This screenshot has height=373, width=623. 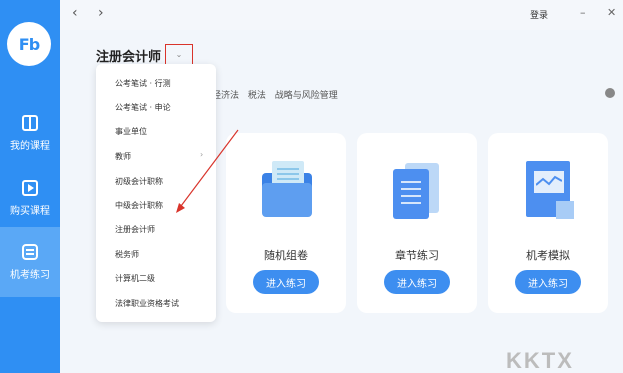 I want to click on forward-button: ›, so click(x=101, y=13).